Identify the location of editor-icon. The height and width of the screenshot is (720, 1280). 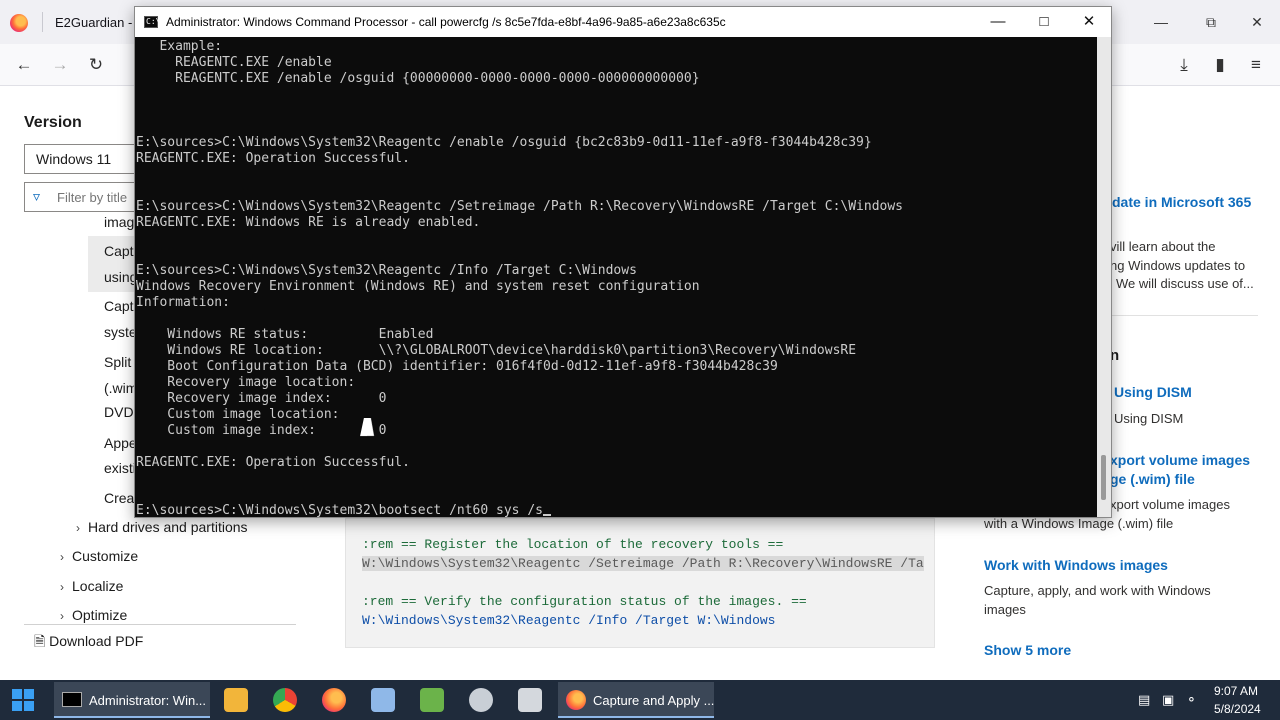
(432, 700).